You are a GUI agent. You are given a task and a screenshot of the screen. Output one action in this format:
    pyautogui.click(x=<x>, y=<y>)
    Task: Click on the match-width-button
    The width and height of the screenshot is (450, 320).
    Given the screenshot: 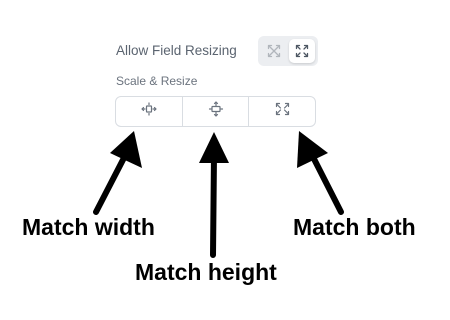 What is the action you would take?
    pyautogui.click(x=149, y=111)
    